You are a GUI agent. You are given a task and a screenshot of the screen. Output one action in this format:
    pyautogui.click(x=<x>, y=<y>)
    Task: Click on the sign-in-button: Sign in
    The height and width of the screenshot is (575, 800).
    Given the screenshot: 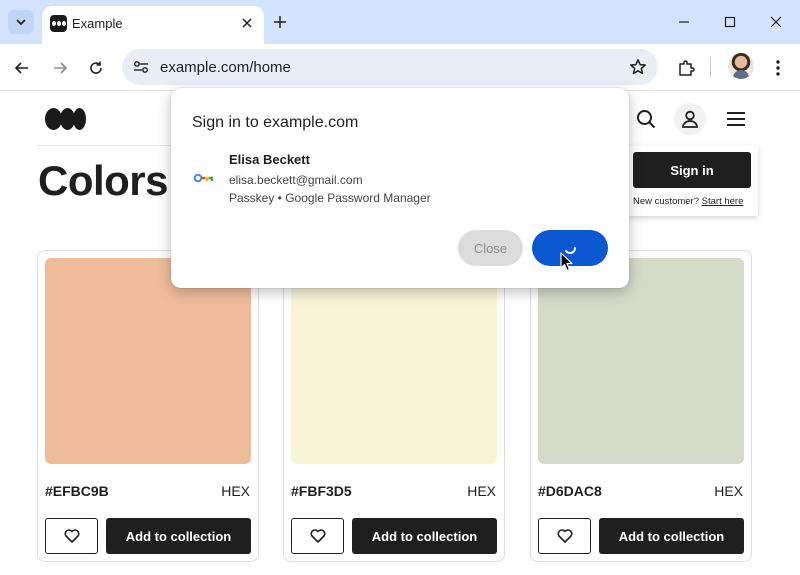 What is the action you would take?
    pyautogui.click(x=692, y=170)
    